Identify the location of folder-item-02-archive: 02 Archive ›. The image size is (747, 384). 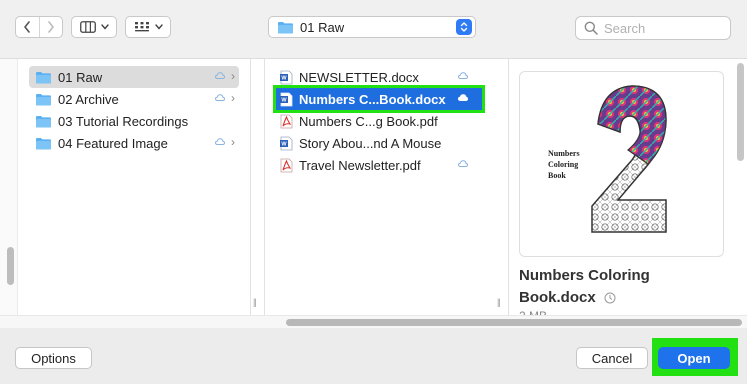
(134, 99).